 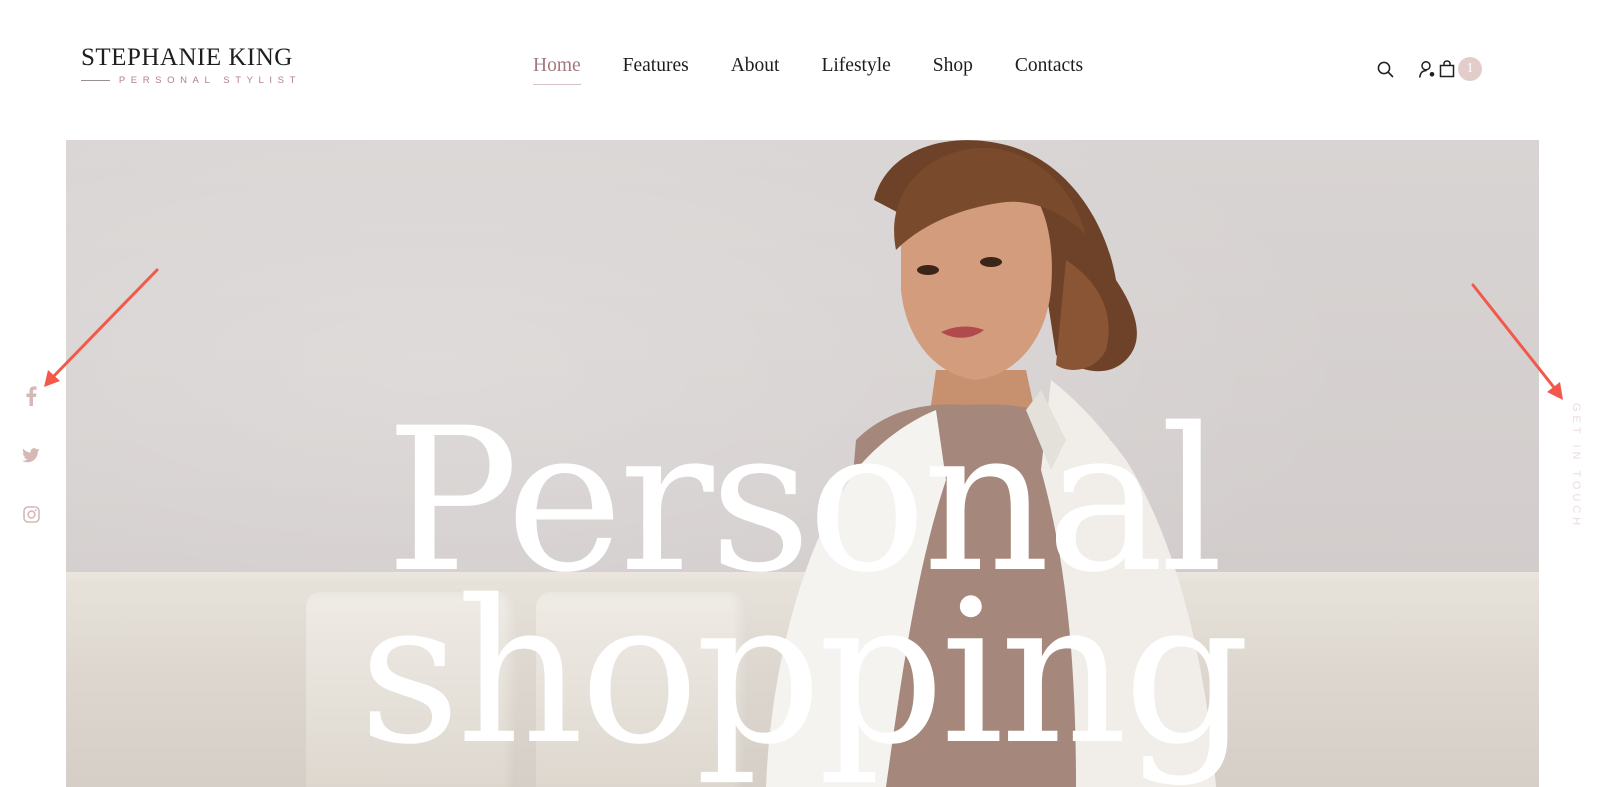 What do you see at coordinates (52, 378) in the screenshot?
I see `annotation-arrowhead-left` at bounding box center [52, 378].